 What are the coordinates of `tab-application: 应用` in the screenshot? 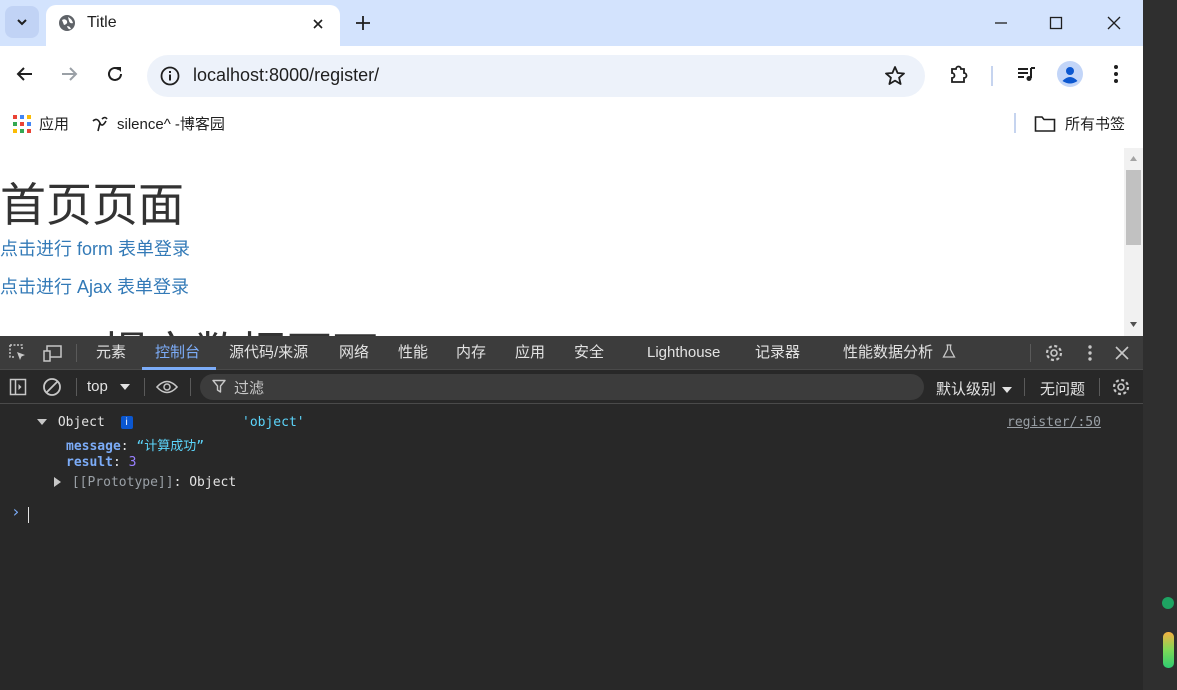 It's located at (530, 353).